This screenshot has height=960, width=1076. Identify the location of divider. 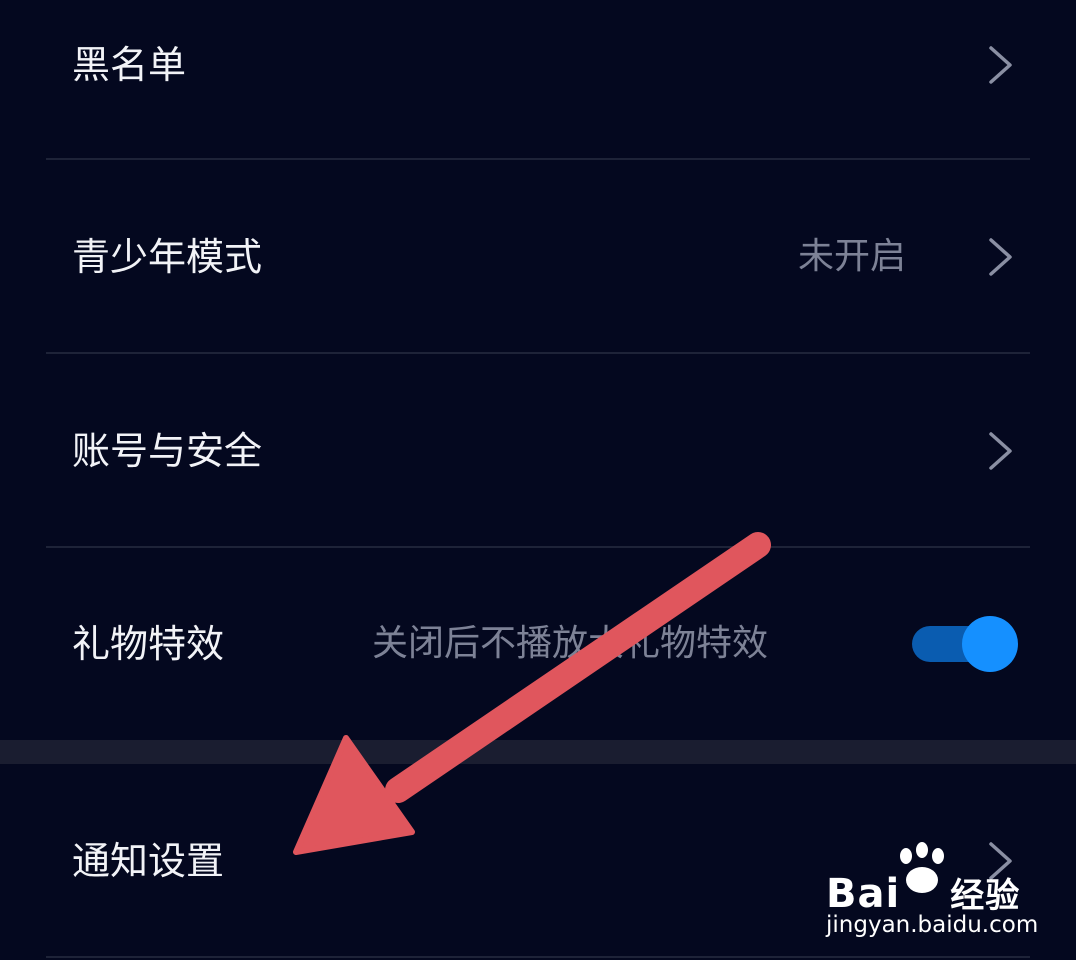
(538, 957).